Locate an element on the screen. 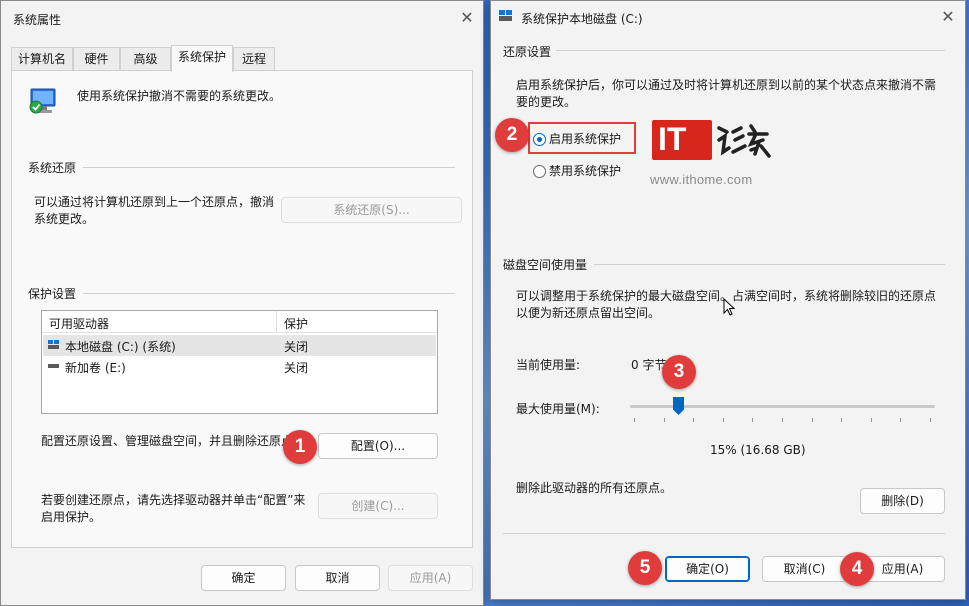  delete-description: 删除此驱动器的所有还原点。 is located at coordinates (594, 488).